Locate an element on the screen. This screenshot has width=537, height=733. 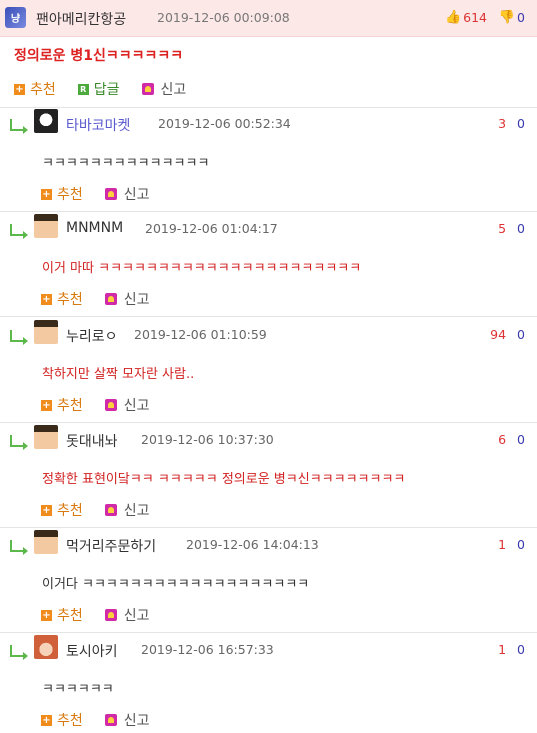
comment-votes: 3 0 is located at coordinates (511, 123).